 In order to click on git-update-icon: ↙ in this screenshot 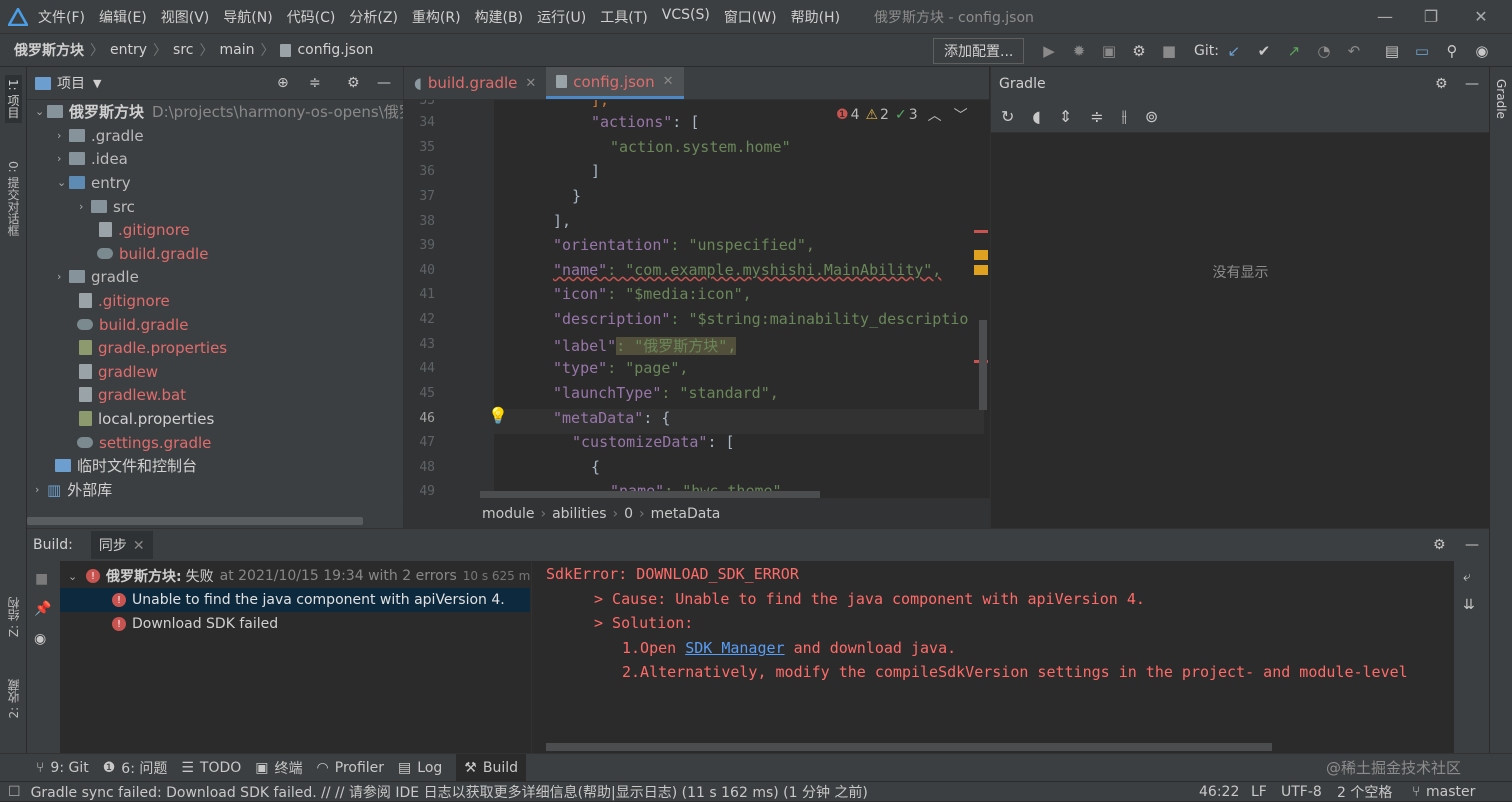, I will do `click(1234, 51)`.